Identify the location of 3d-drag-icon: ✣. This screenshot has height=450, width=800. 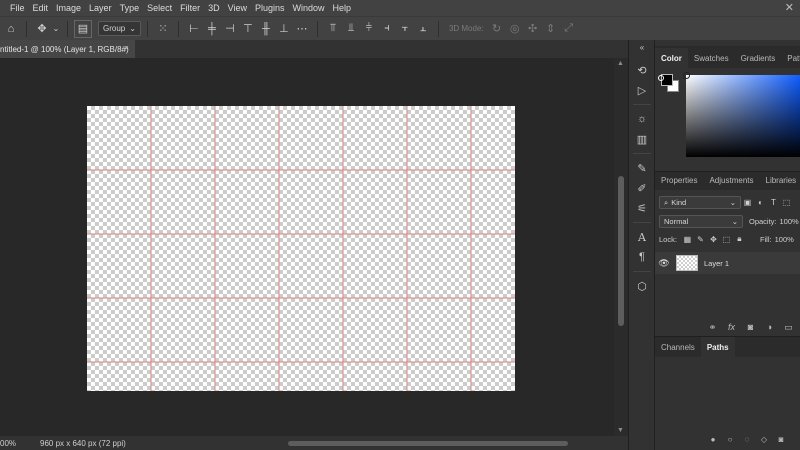
(533, 29).